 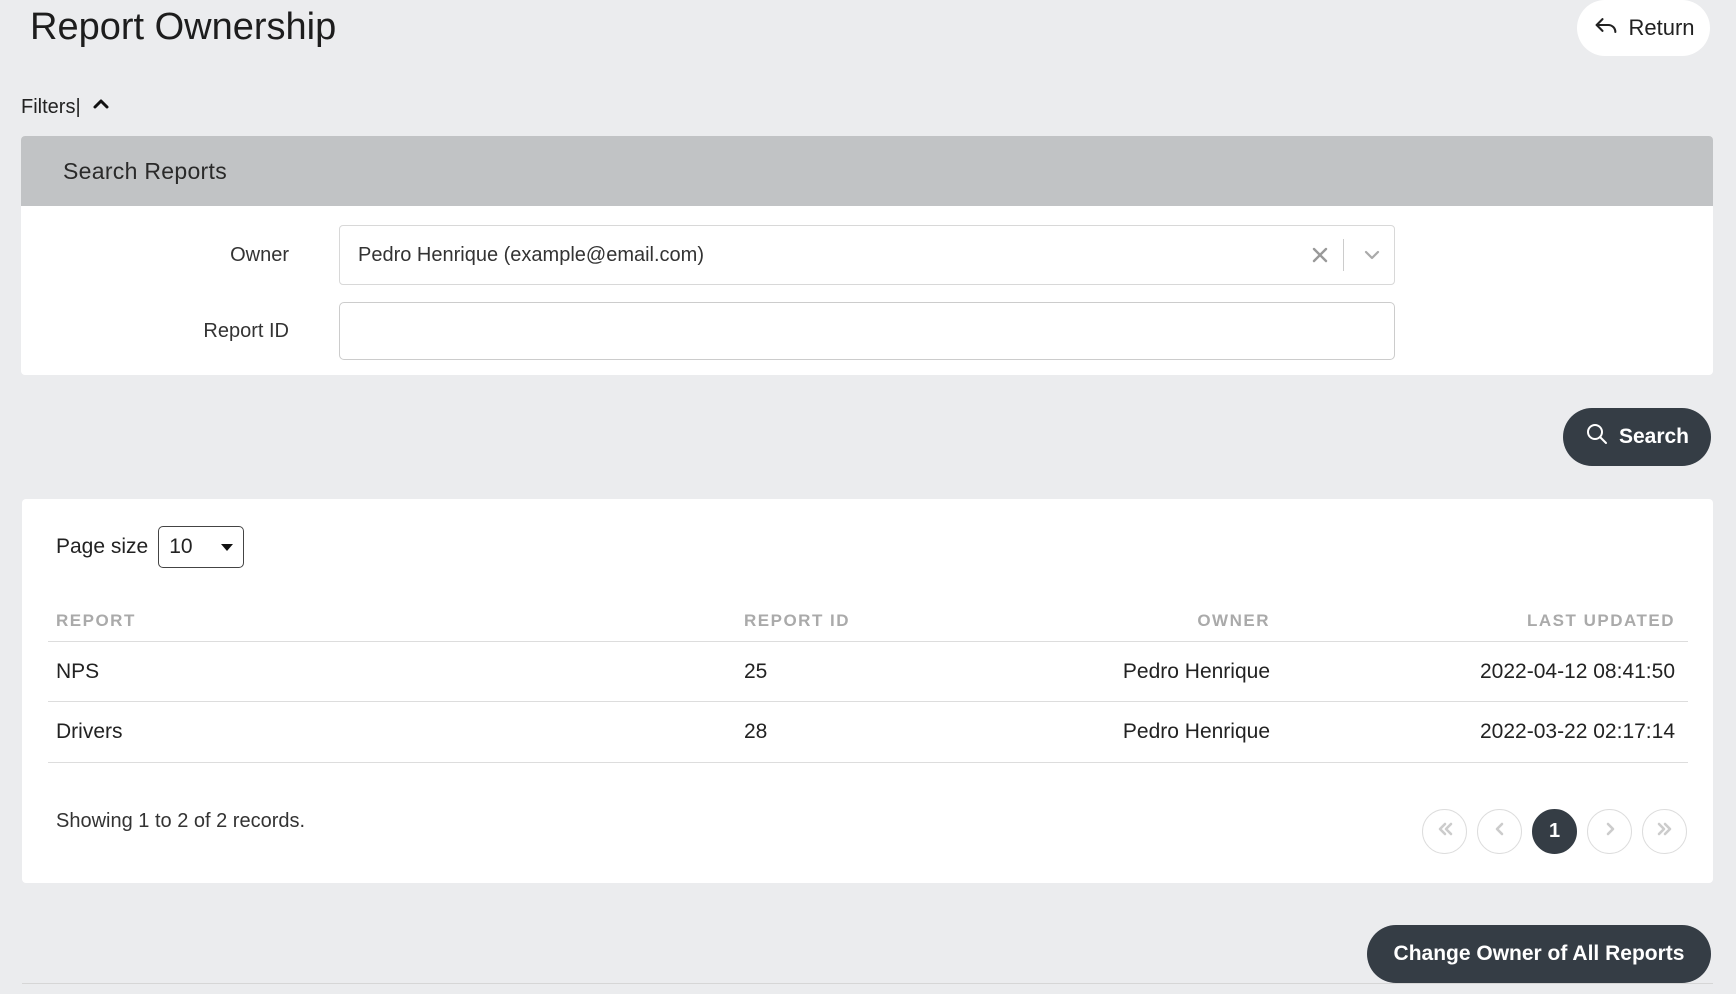 What do you see at coordinates (183, 27) in the screenshot?
I see `page-title: Report Ownership` at bounding box center [183, 27].